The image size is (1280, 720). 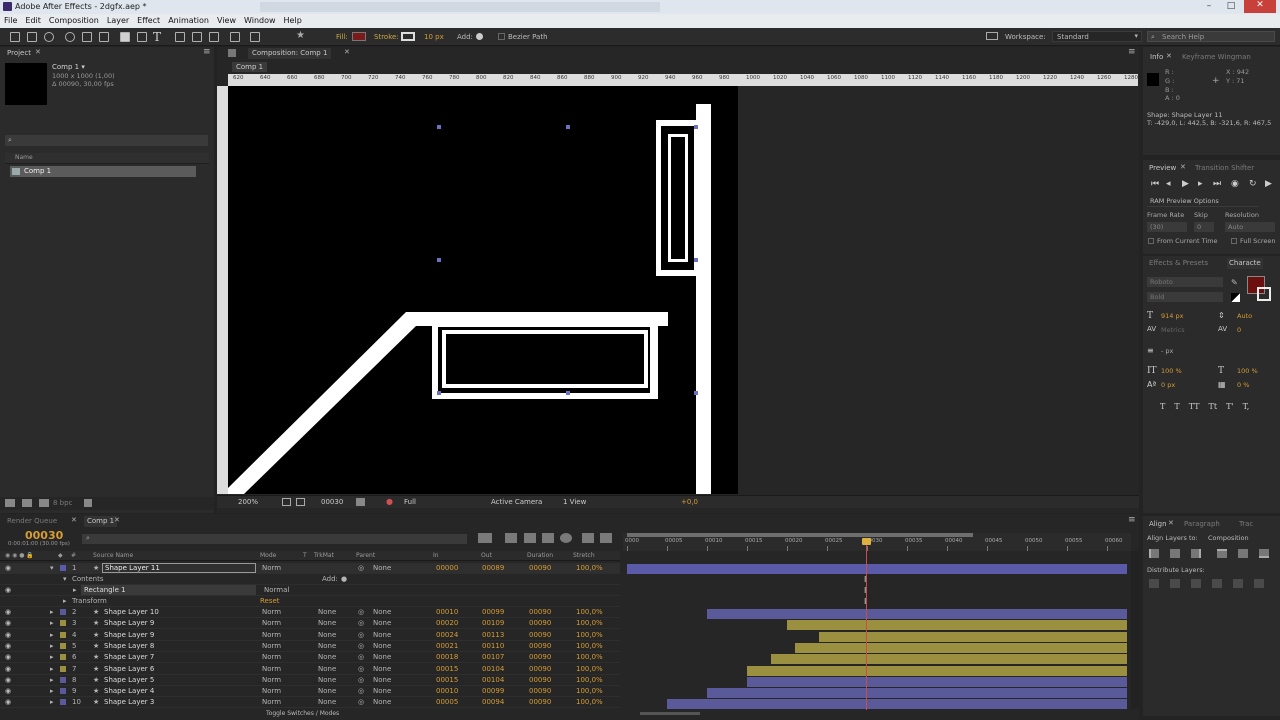 What do you see at coordinates (129, 702) in the screenshot?
I see `layer-name: Shape Layer 3` at bounding box center [129, 702].